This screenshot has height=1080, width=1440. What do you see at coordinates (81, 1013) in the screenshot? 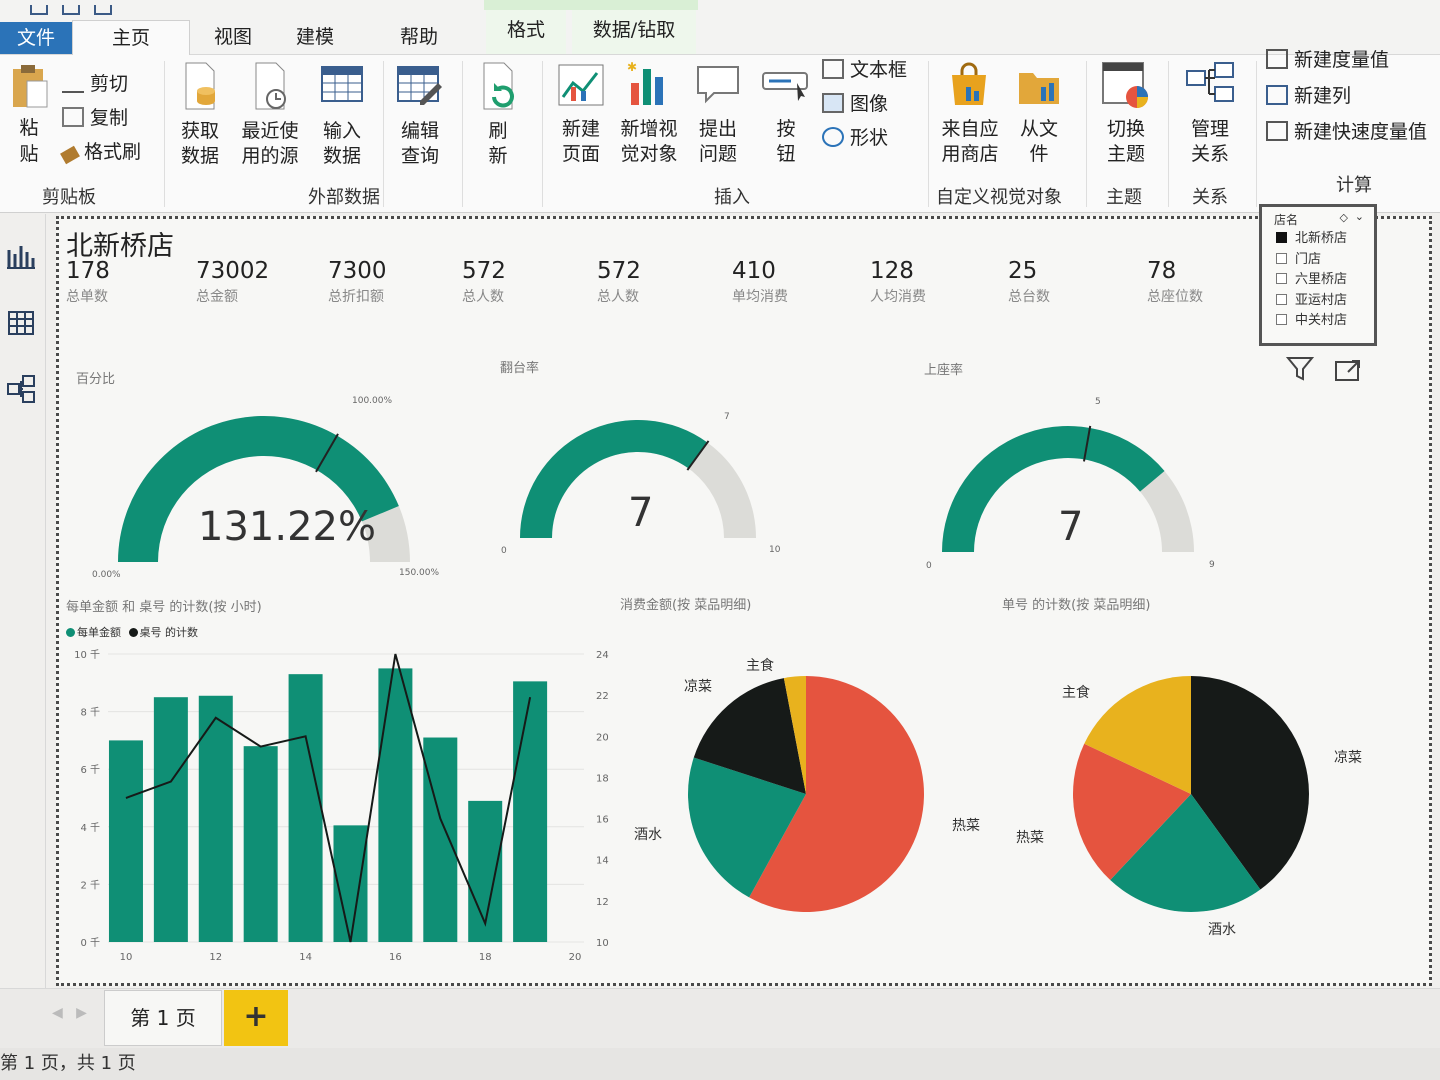
I see `chevron-right-icon: ▶` at bounding box center [81, 1013].